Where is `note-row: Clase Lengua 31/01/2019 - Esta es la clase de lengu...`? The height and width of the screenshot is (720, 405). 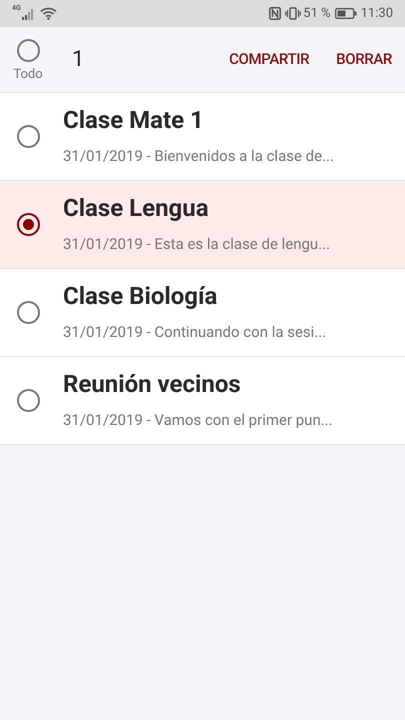 note-row: Clase Lengua 31/01/2019 - Esta es la clase de lengu... is located at coordinates (202, 225).